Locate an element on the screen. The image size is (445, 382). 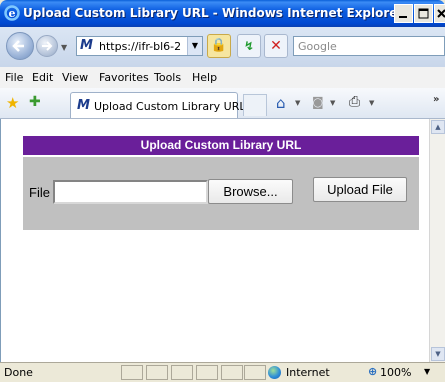
close-button is located at coordinates (439, 13).